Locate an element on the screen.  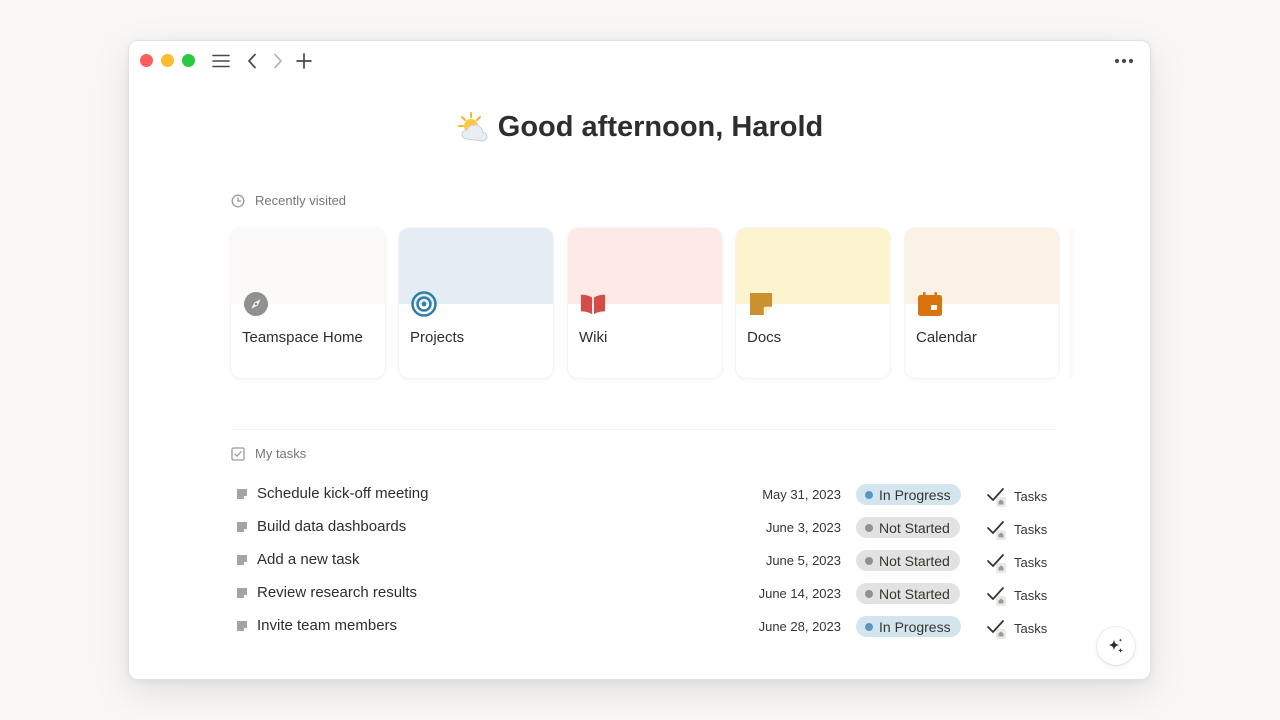
compass-icon is located at coordinates (256, 304).